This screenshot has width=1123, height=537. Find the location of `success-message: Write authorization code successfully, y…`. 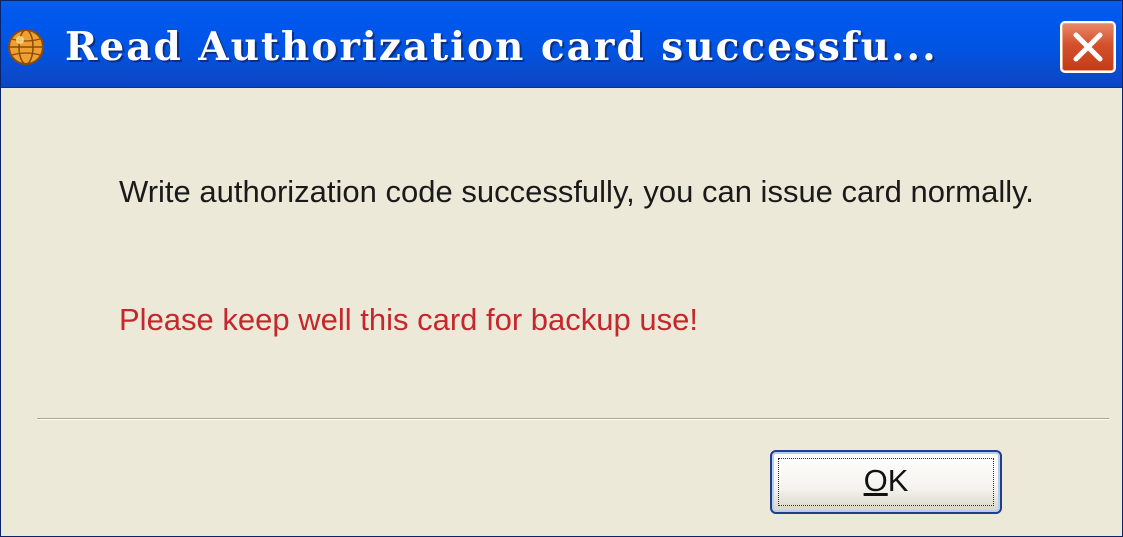

success-message: Write authorization code successfully, y… is located at coordinates (576, 191).